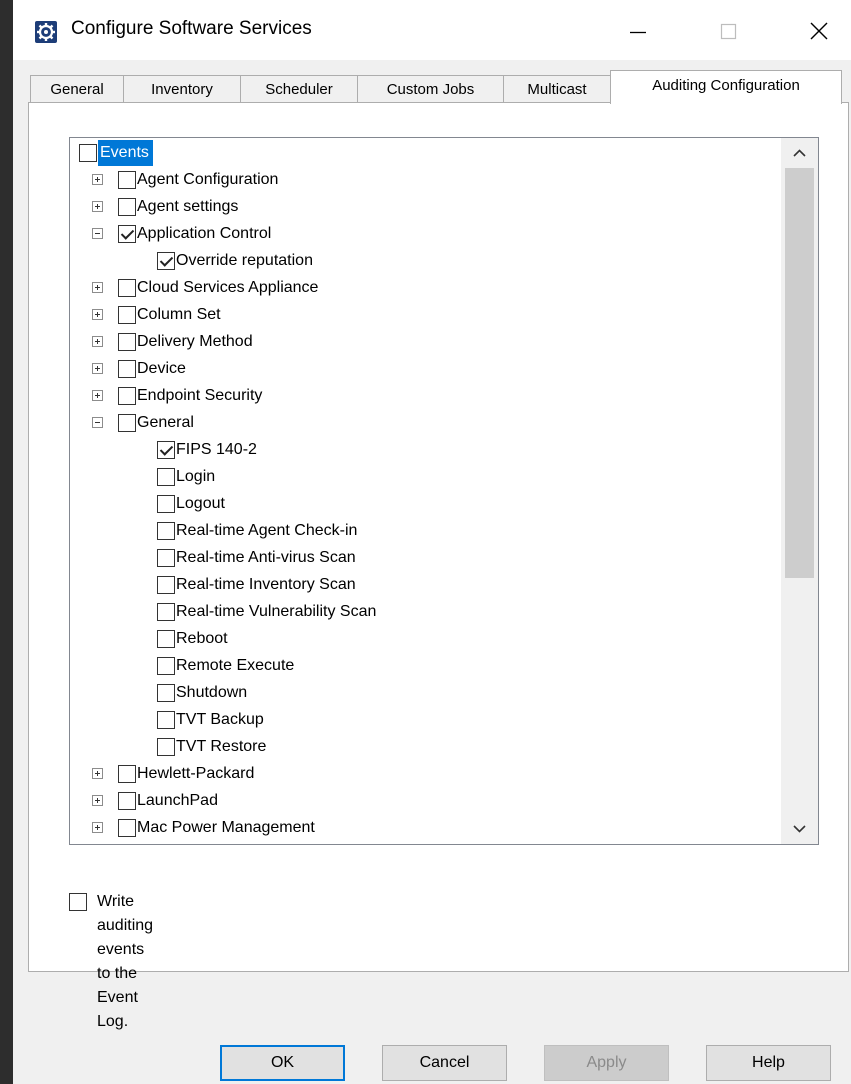  What do you see at coordinates (422, 207) in the screenshot?
I see `tree-item: Agent settings` at bounding box center [422, 207].